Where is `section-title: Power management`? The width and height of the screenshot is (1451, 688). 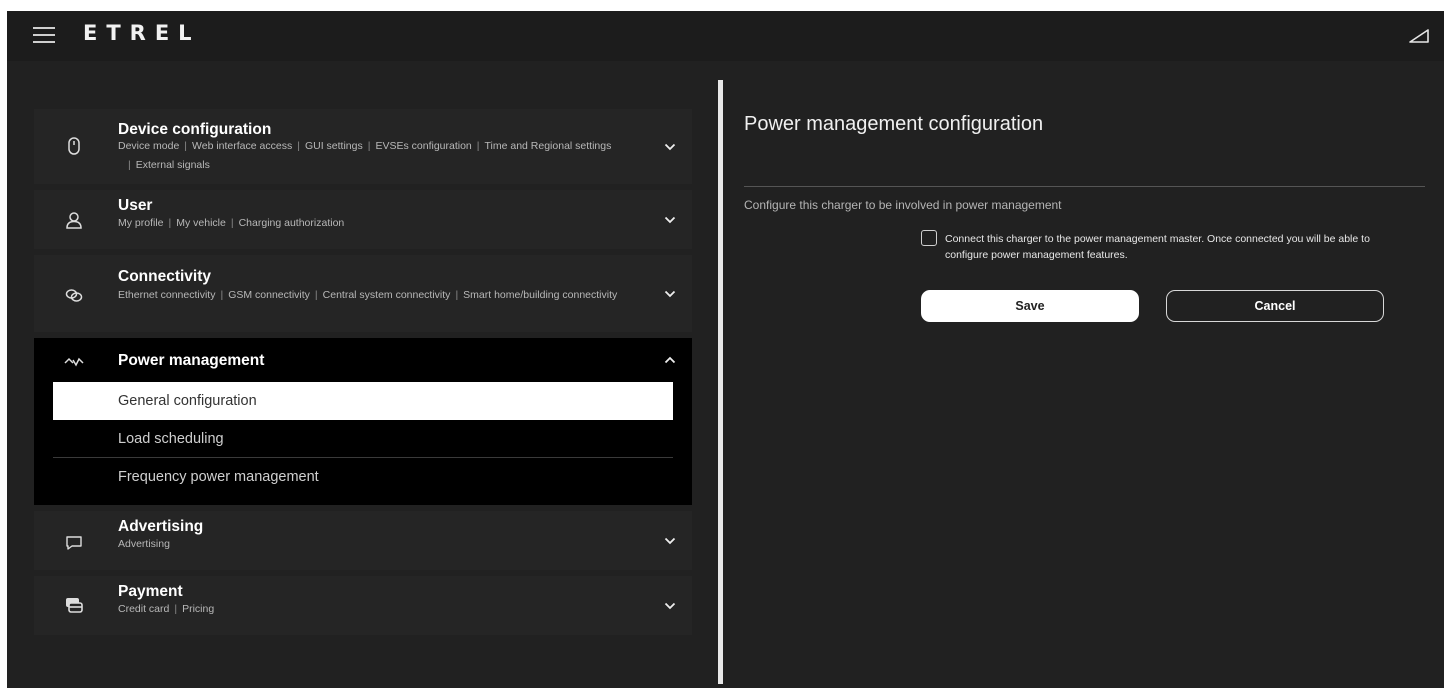
section-title: Power management is located at coordinates (191, 360).